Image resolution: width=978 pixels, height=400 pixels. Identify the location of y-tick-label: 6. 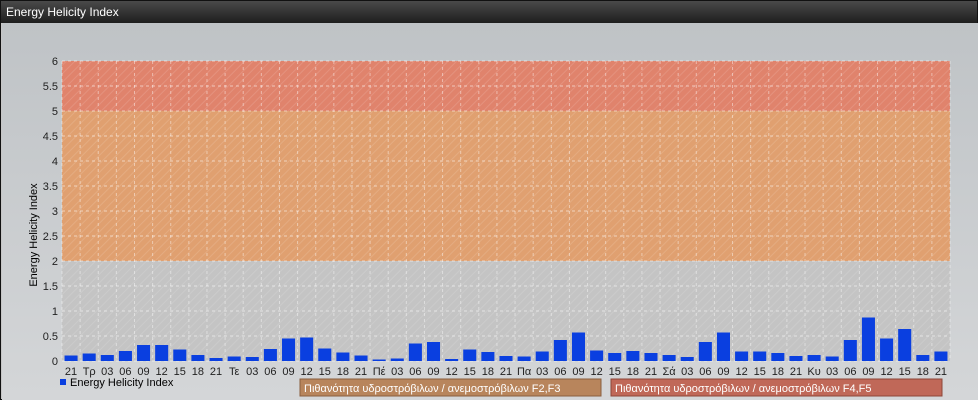
(55, 62).